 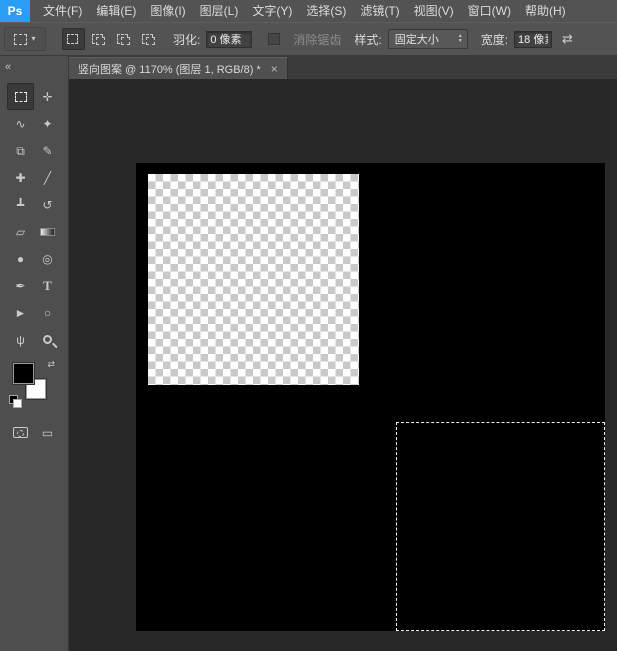 I want to click on swap-width-height-icon: ⇄, so click(x=567, y=39).